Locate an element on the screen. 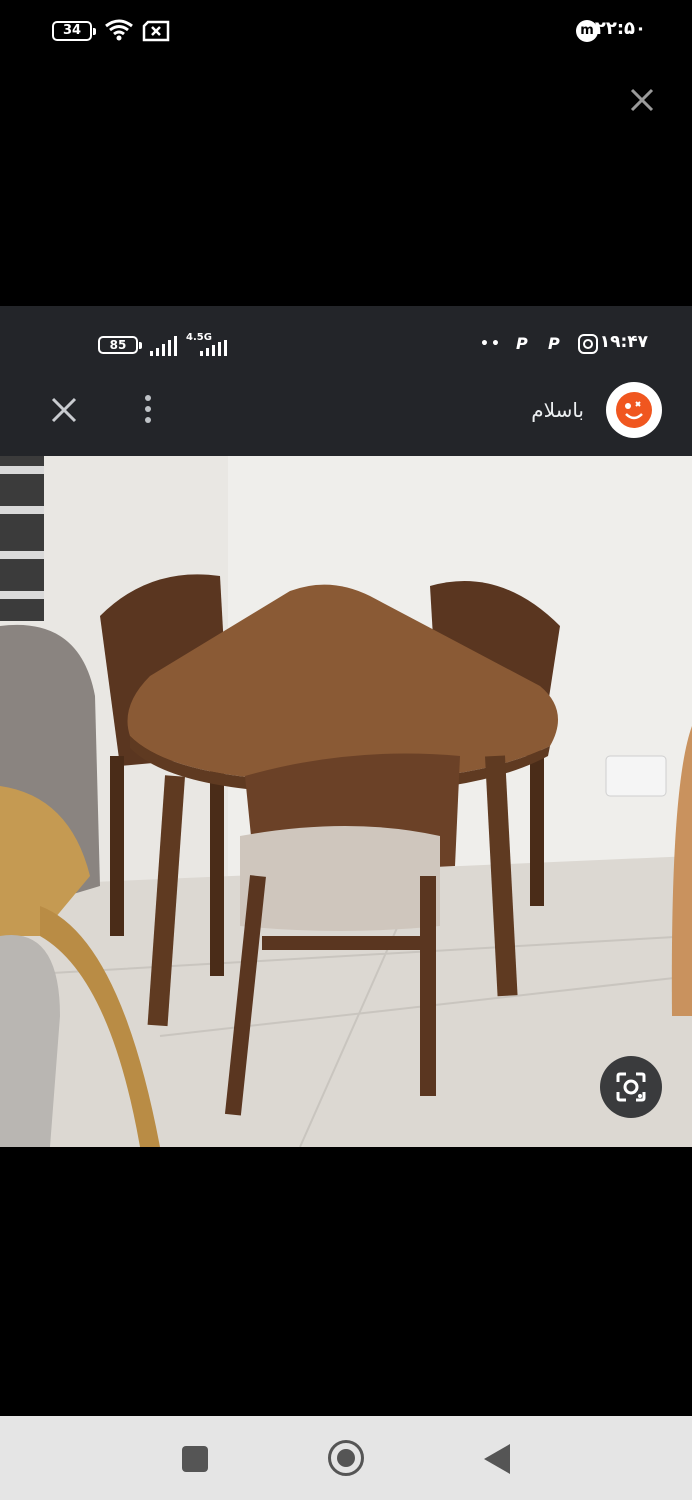  recents-square-icon is located at coordinates (195, 1459).